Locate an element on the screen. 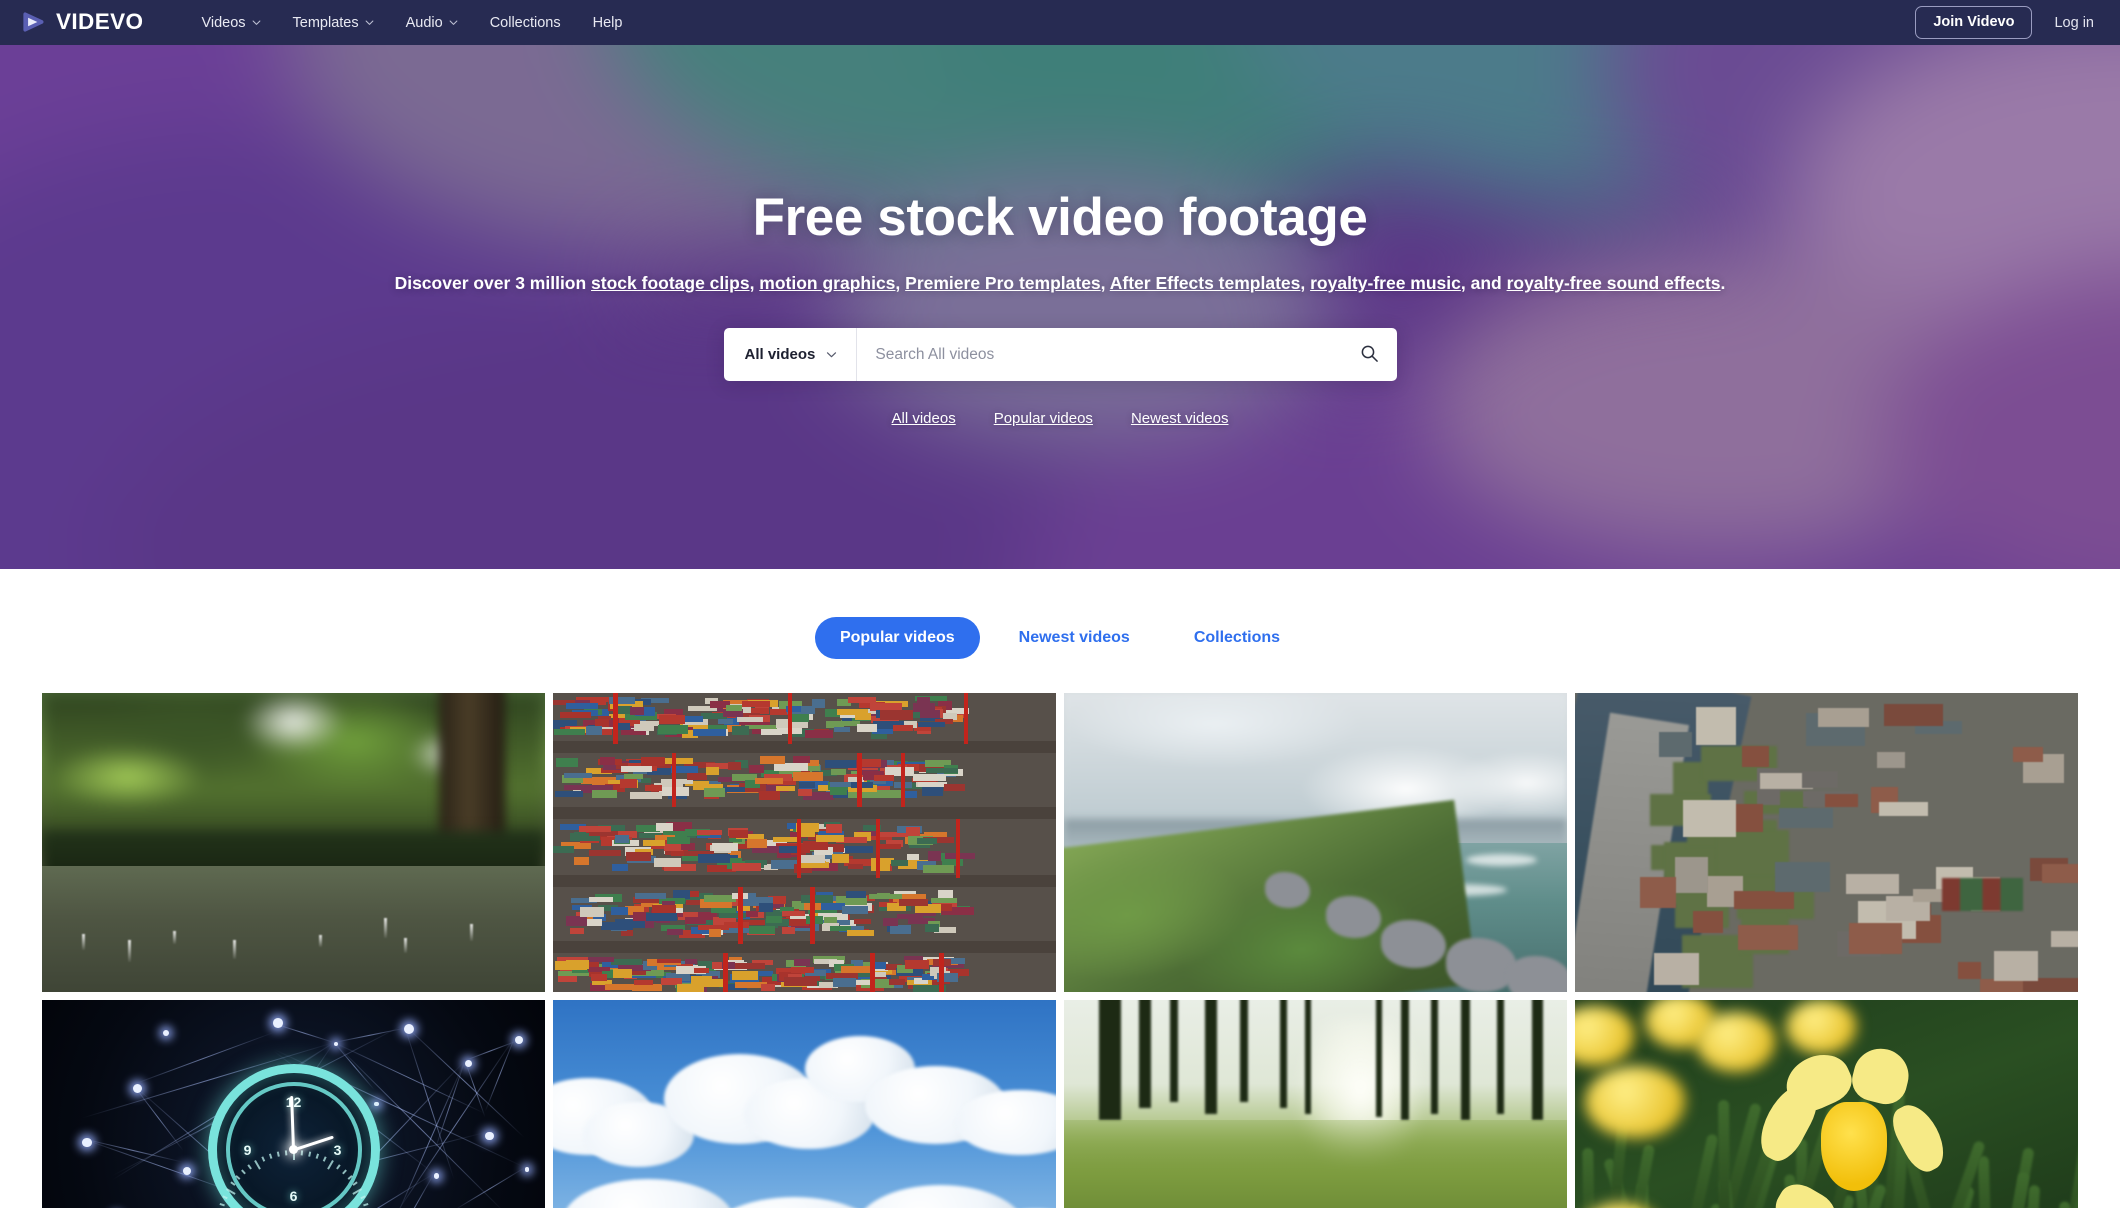 The width and height of the screenshot is (2120, 1208). hero-quick-links: All videos Popular videos Newest videos is located at coordinates (1060, 418).